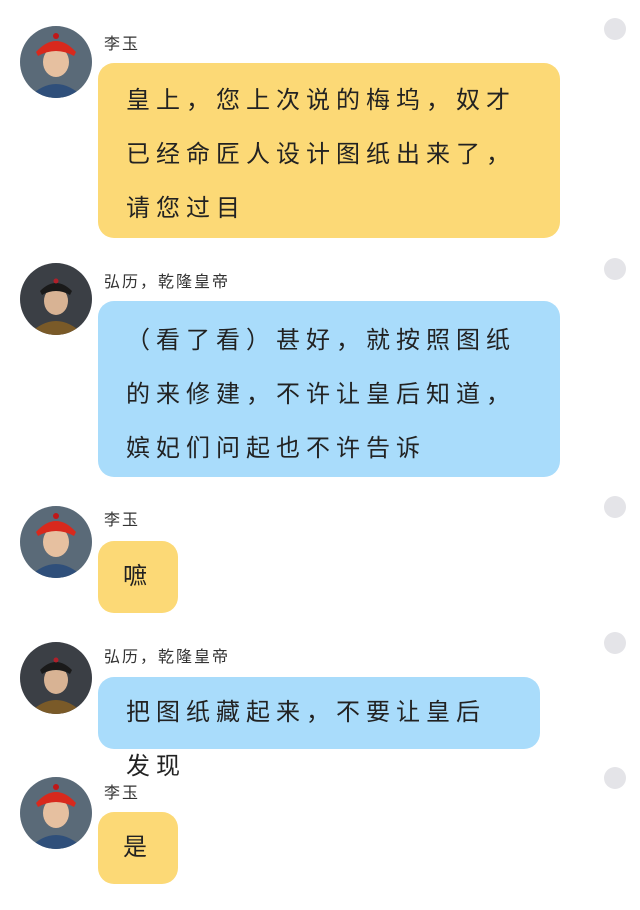 This screenshot has width=640, height=910. I want to click on message-bubble: （看了看）甚好，就按照图纸的来修建，不许让皇后知道，嫔妃们问起也不许告诉, so click(329, 389).